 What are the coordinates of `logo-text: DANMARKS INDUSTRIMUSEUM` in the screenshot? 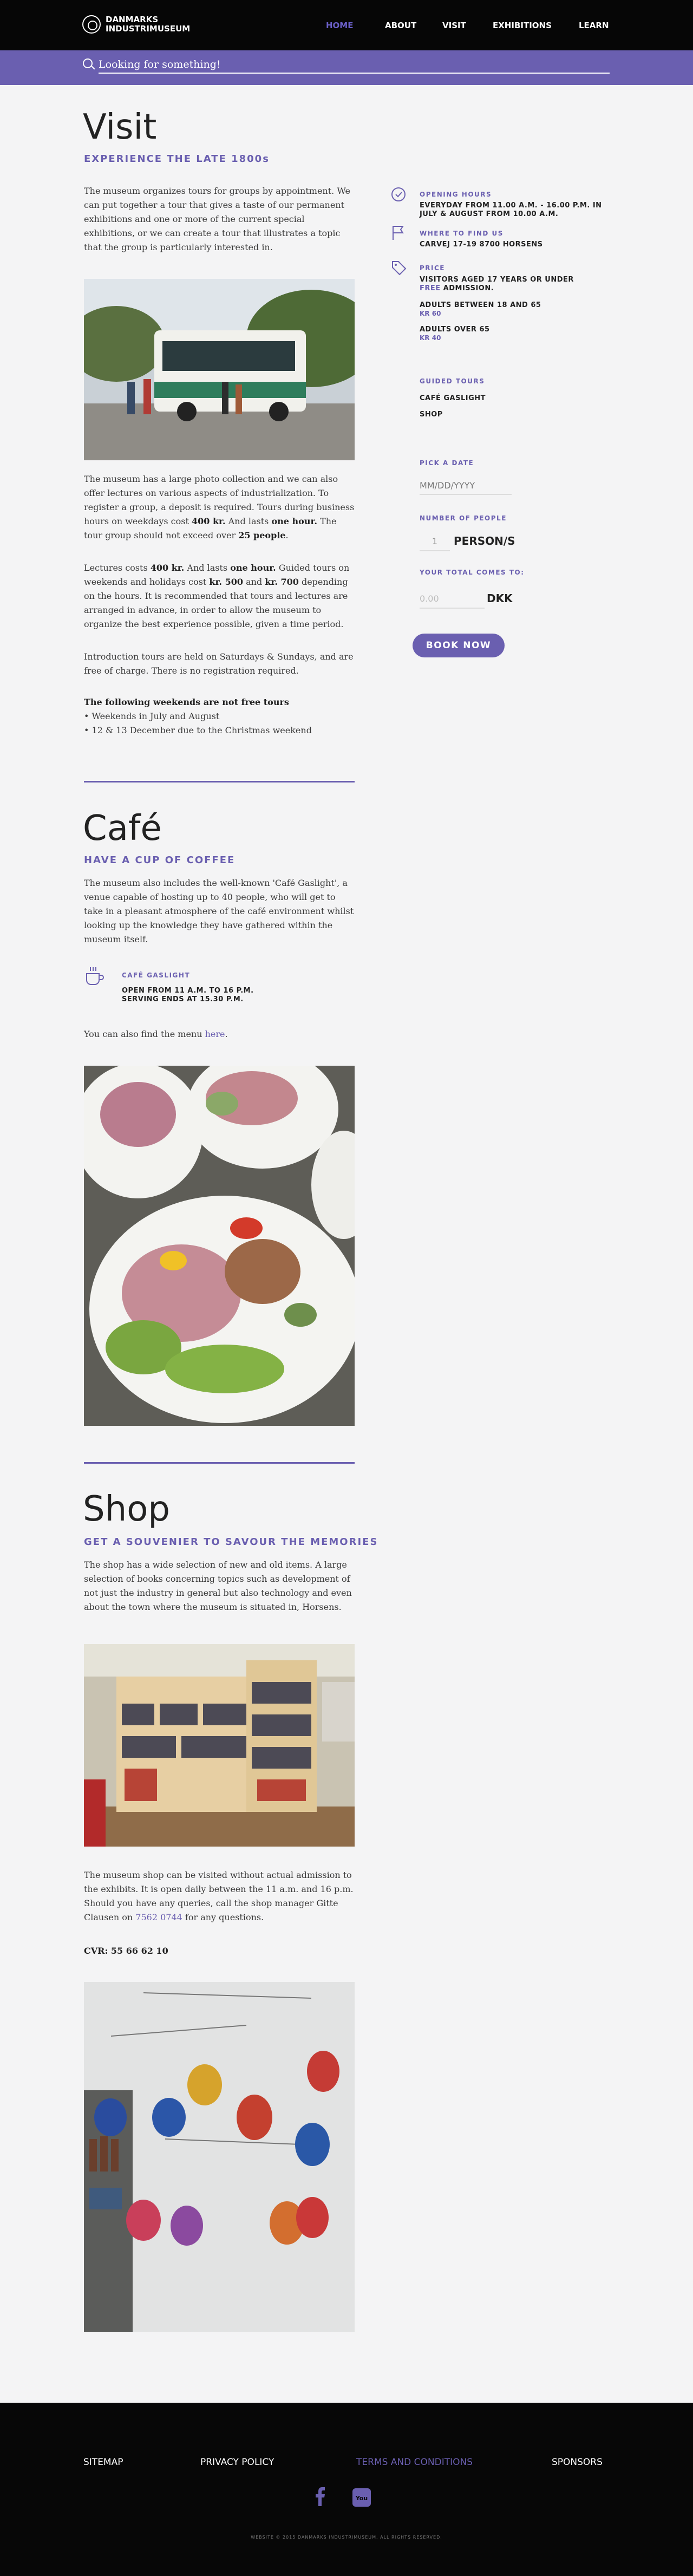 It's located at (148, 24).